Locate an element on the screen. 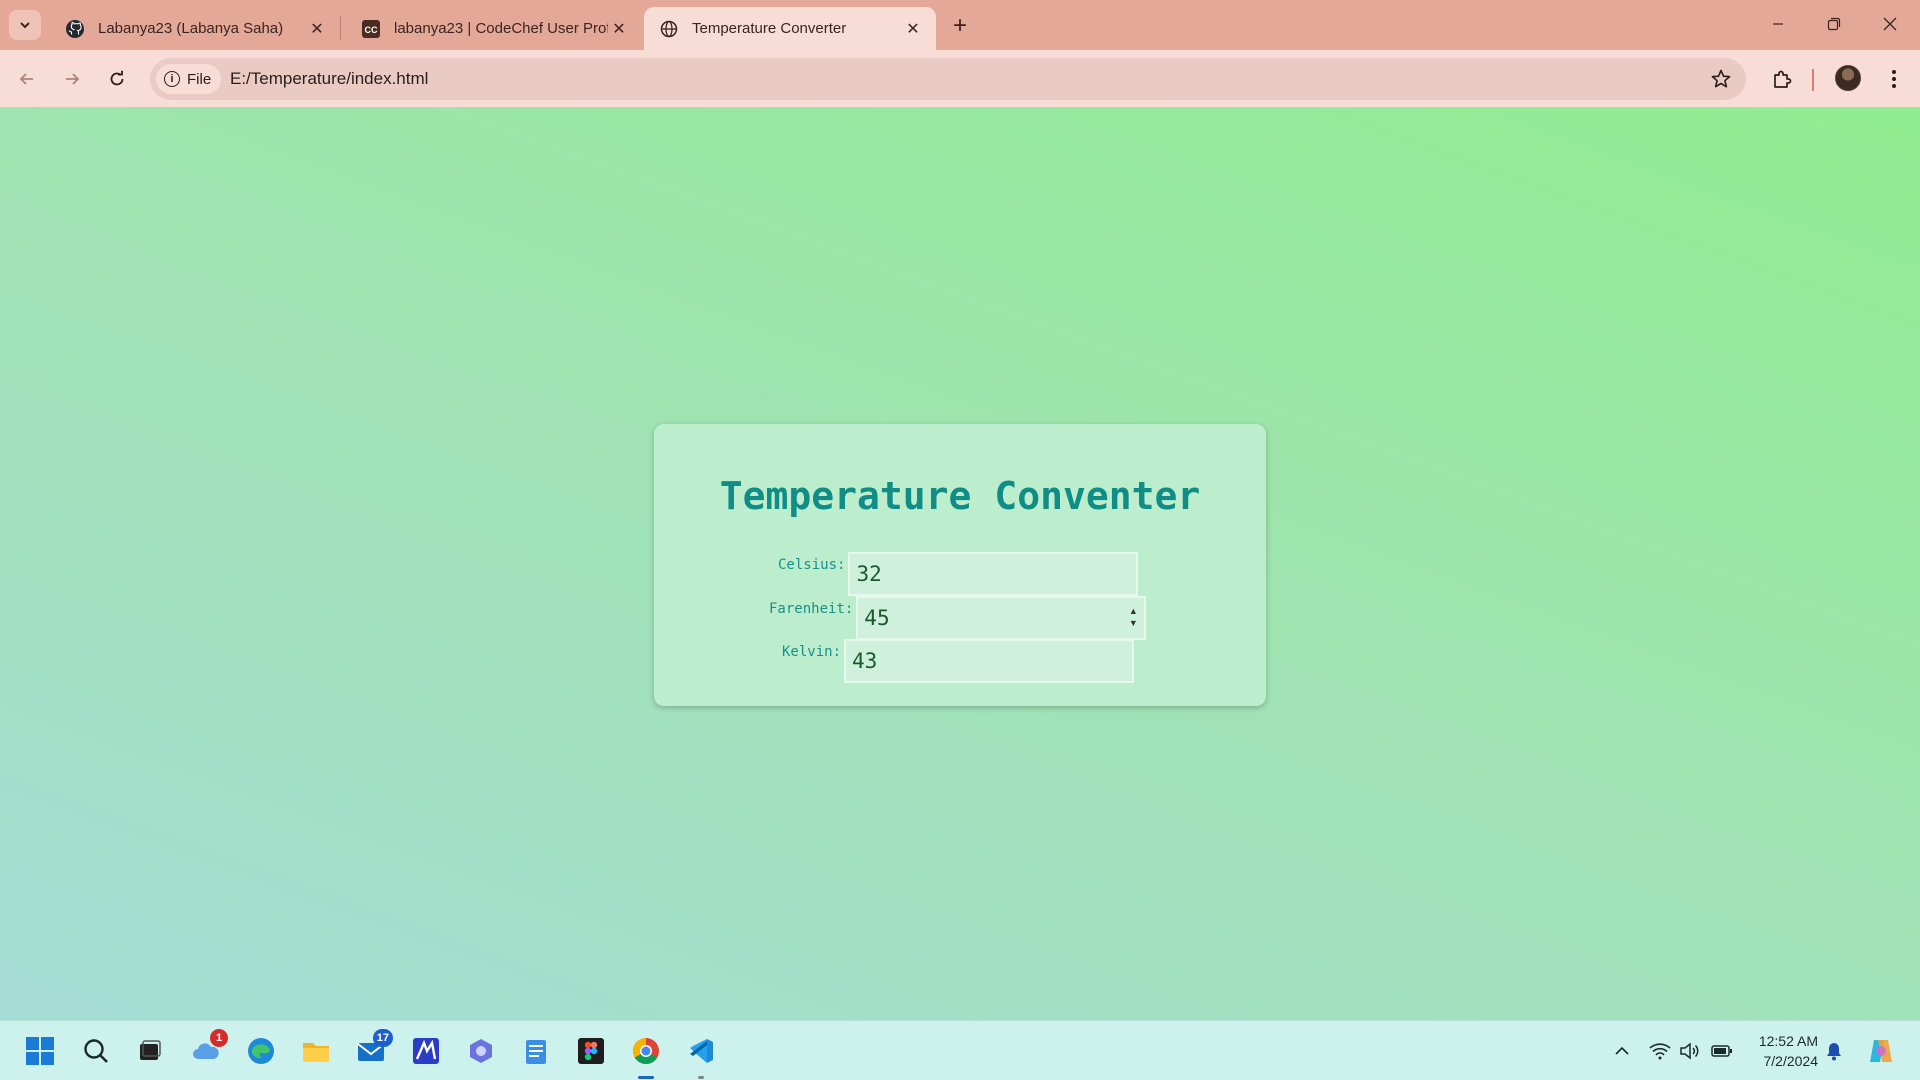 This screenshot has height=1080, width=1920. file-explorer-button is located at coordinates (316, 1051).